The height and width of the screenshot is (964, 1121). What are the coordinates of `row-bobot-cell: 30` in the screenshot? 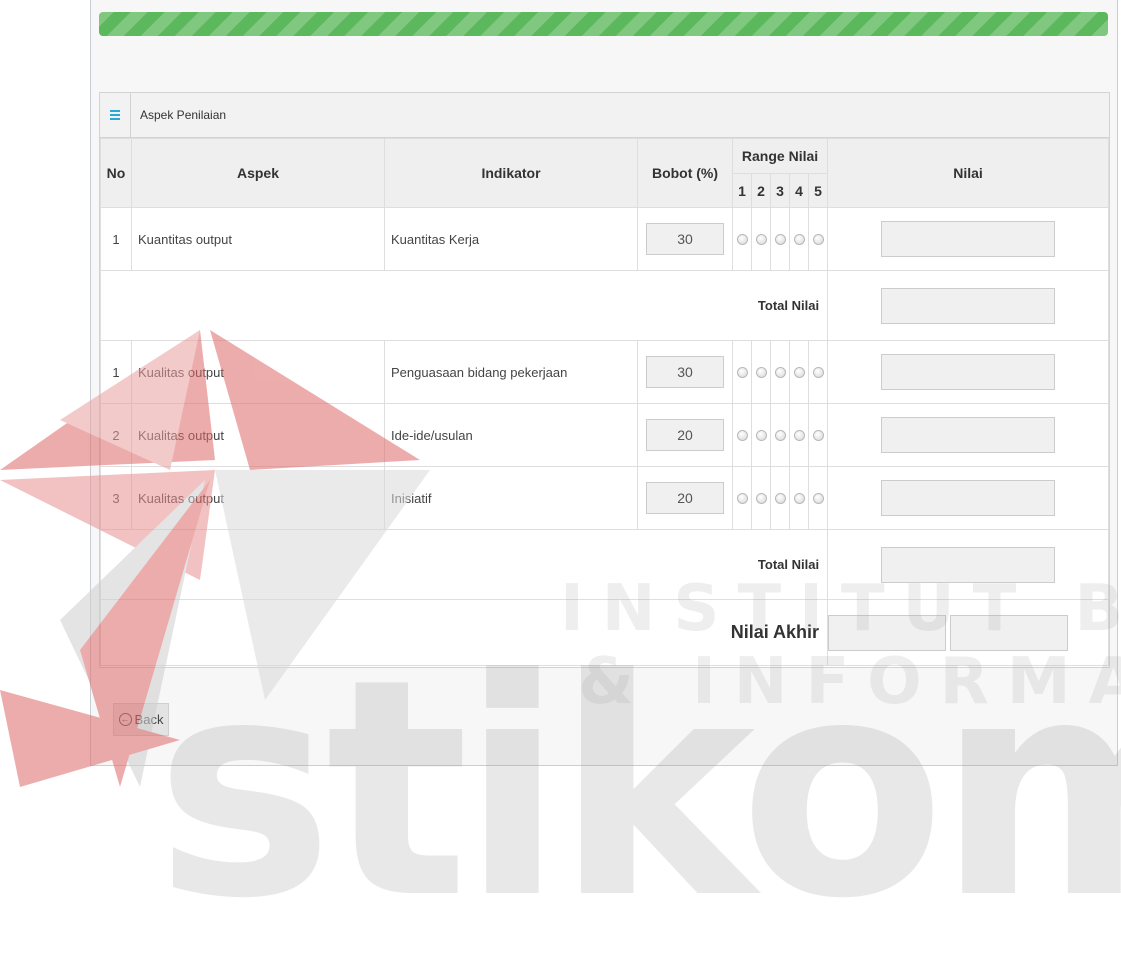 It's located at (685, 239).